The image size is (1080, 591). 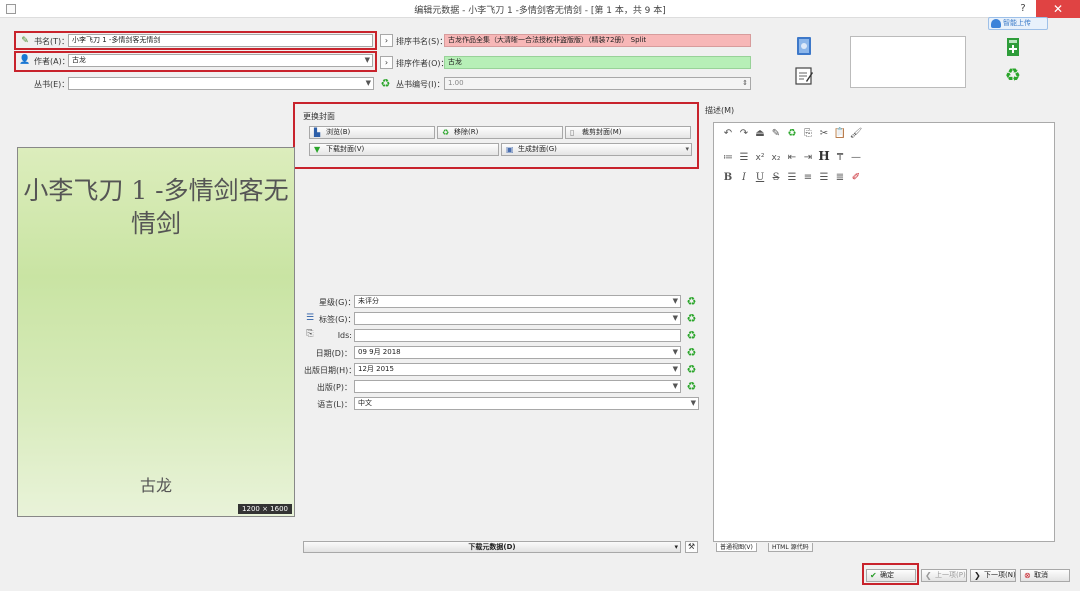 What do you see at coordinates (517, 352) in the screenshot?
I see `date-input: 09 9月 2018 ▼` at bounding box center [517, 352].